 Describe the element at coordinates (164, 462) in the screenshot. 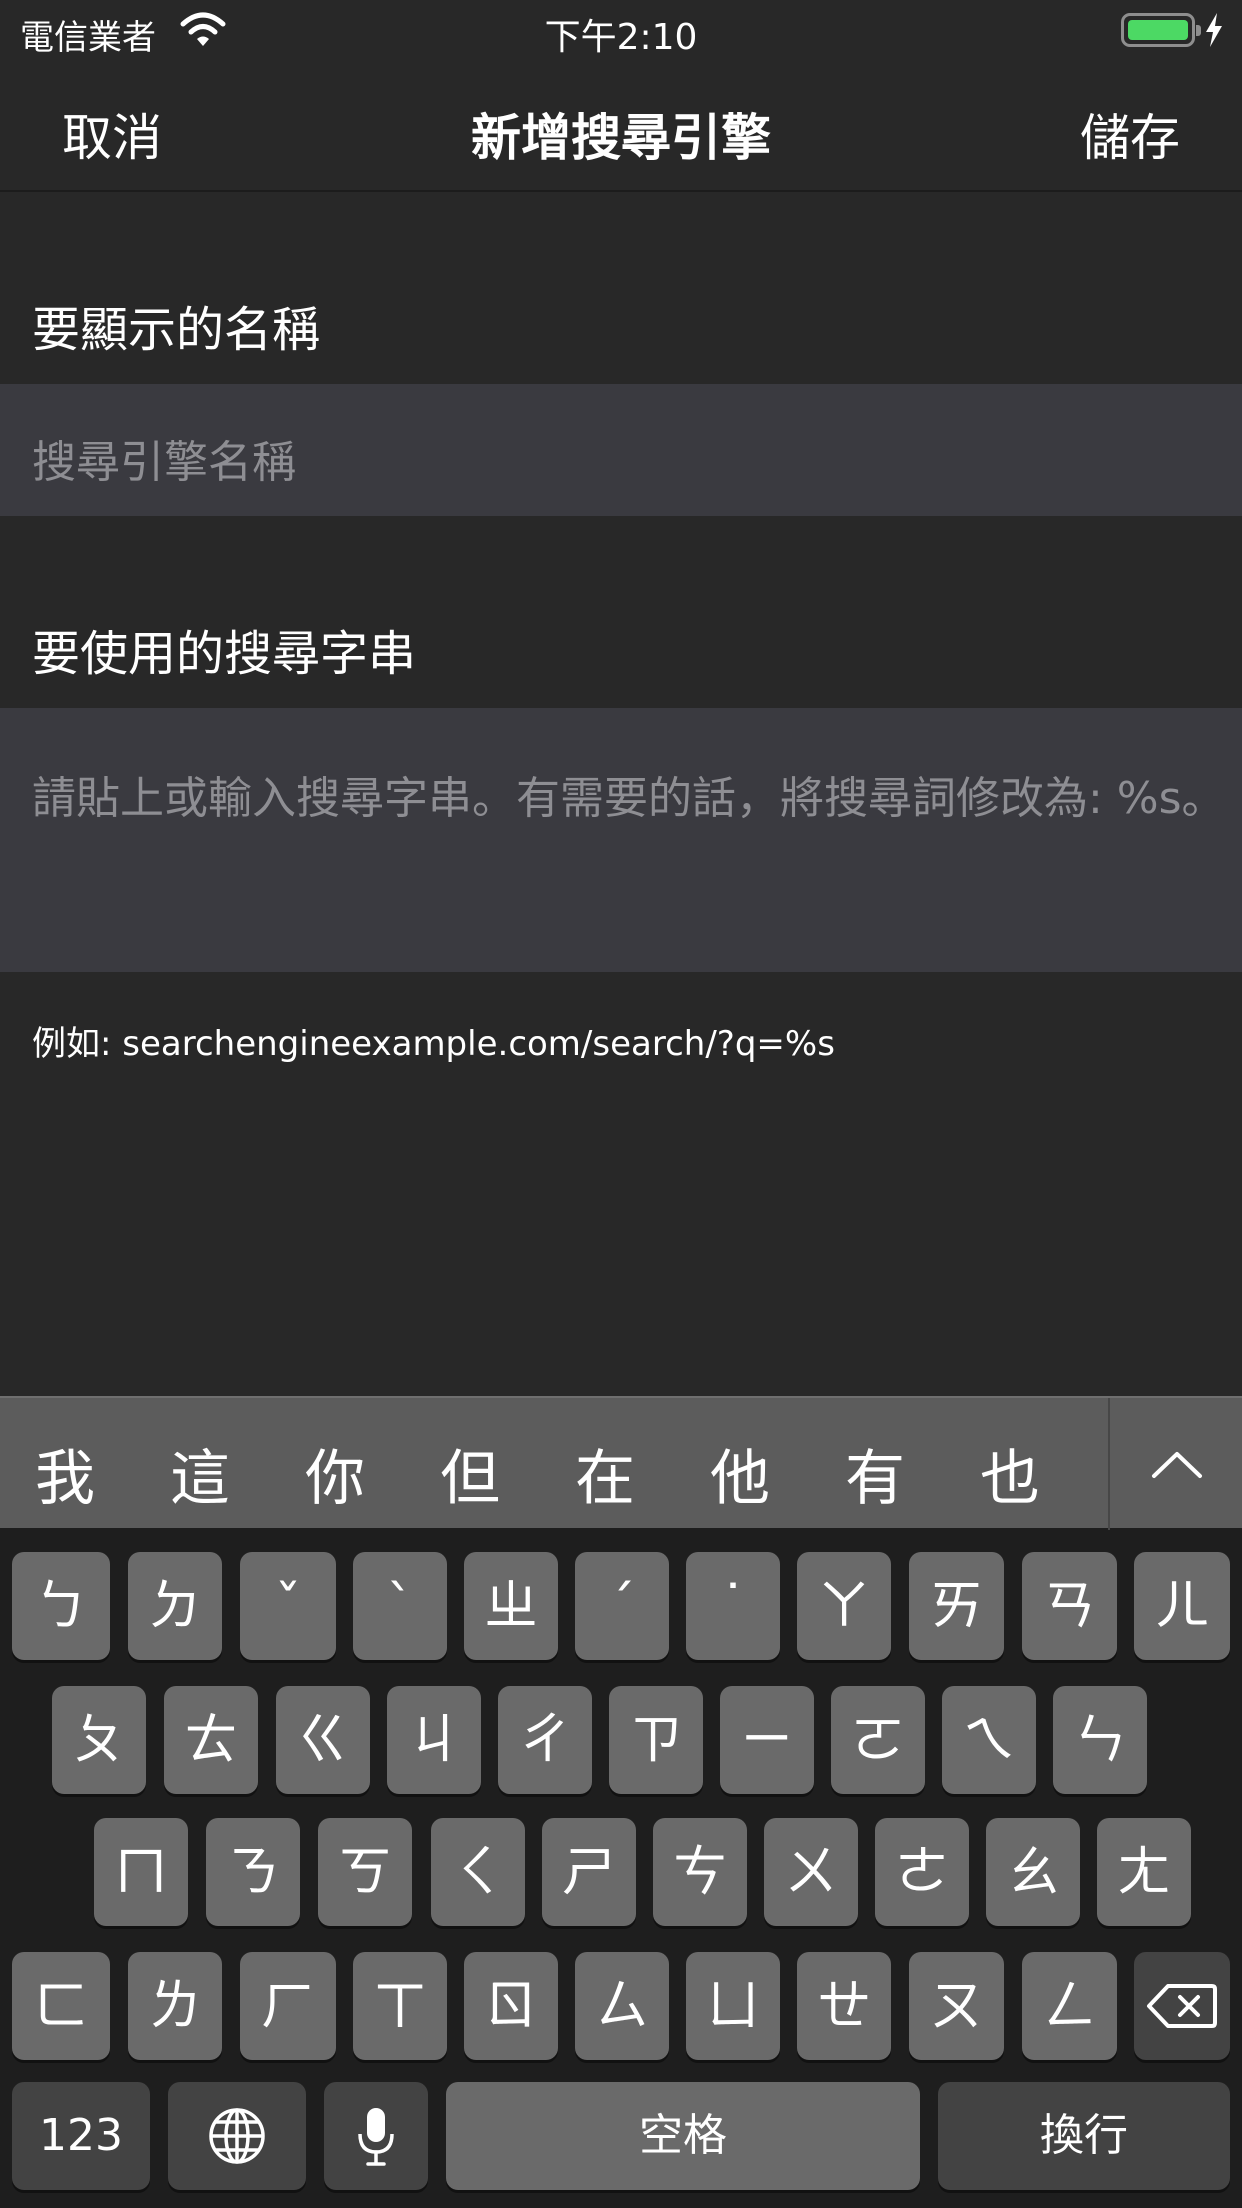

I see `name-placeholder: 搜尋引擎名稱` at that location.